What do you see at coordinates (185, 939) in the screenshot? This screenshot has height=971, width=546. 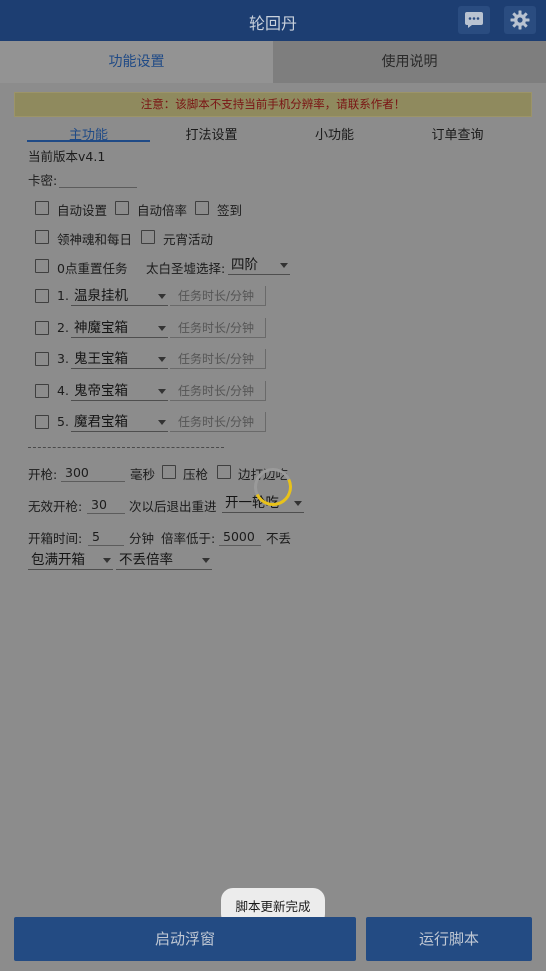 I see `start-float-window-button: 启动浮窗` at bounding box center [185, 939].